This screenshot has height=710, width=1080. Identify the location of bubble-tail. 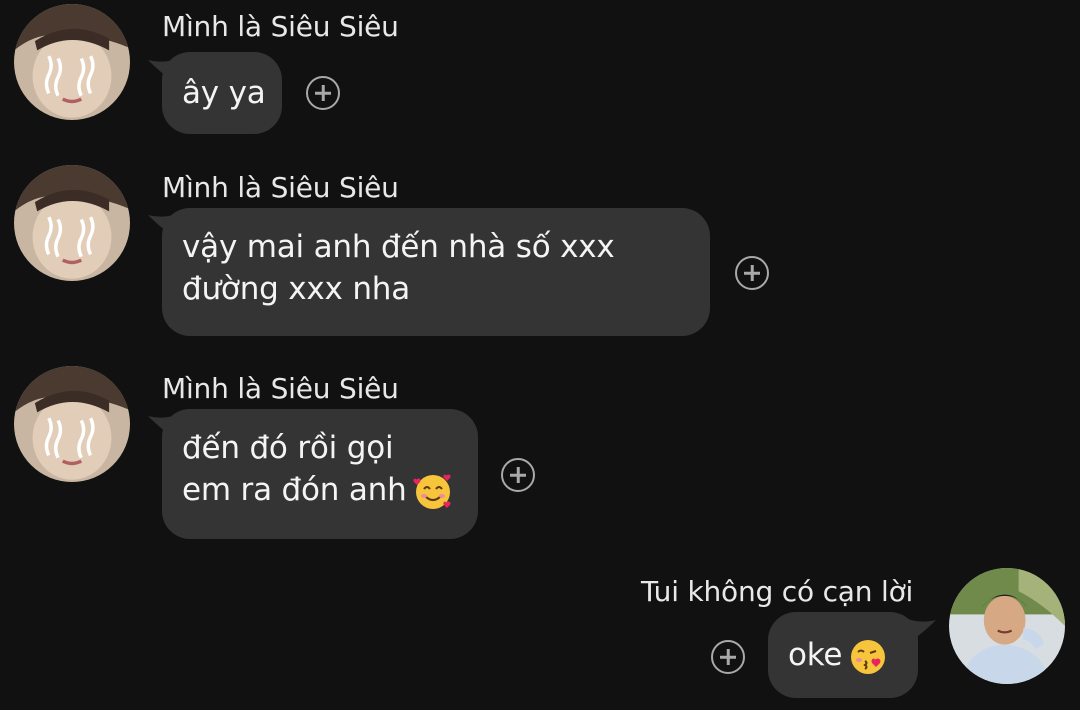
(921, 631).